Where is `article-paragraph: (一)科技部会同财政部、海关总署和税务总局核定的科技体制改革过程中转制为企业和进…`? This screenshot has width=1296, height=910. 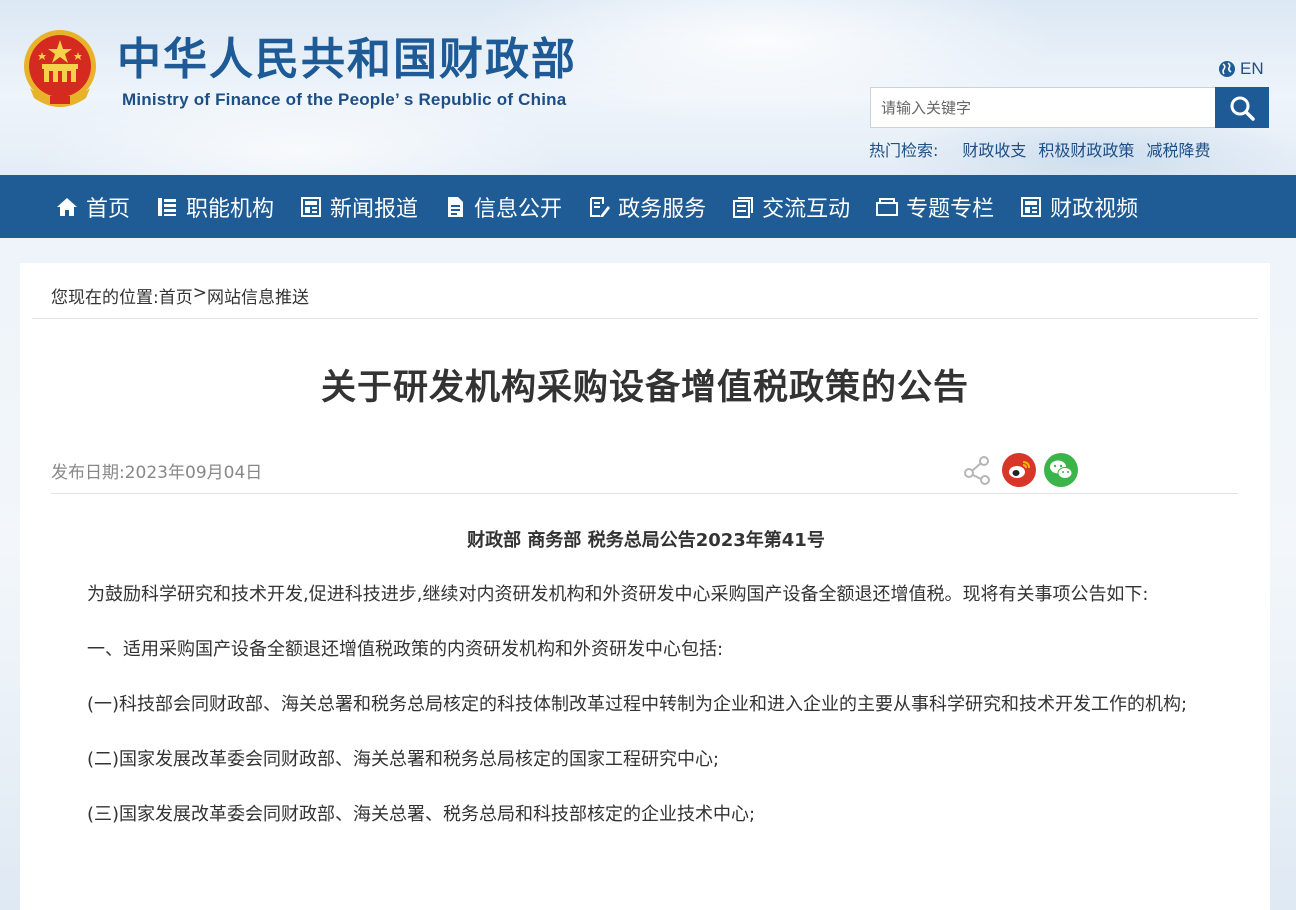
article-paragraph: (一)科技部会同财政部、海关总署和税务总局核定的科技体制改革过程中转制为企业和进… is located at coordinates (637, 704).